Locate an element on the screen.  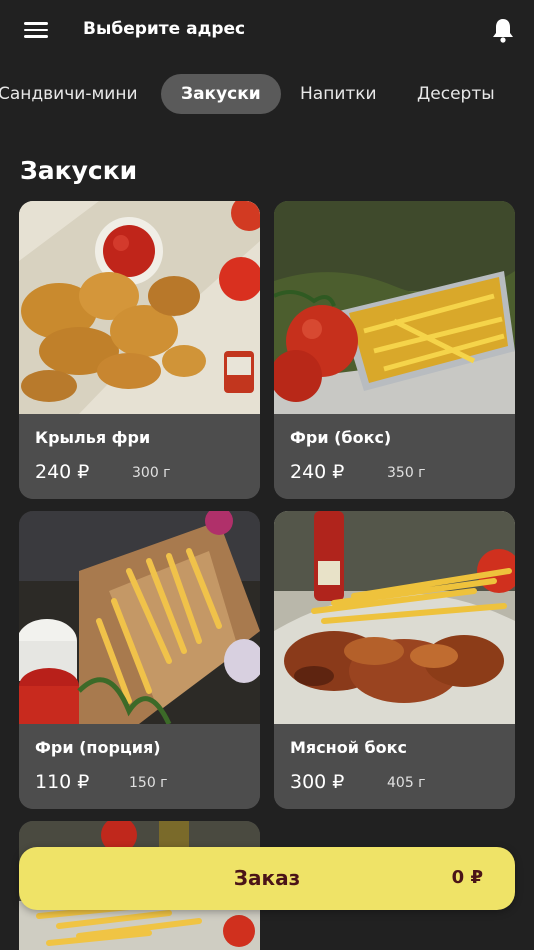
product-price: 300 ₽ is located at coordinates (317, 782).